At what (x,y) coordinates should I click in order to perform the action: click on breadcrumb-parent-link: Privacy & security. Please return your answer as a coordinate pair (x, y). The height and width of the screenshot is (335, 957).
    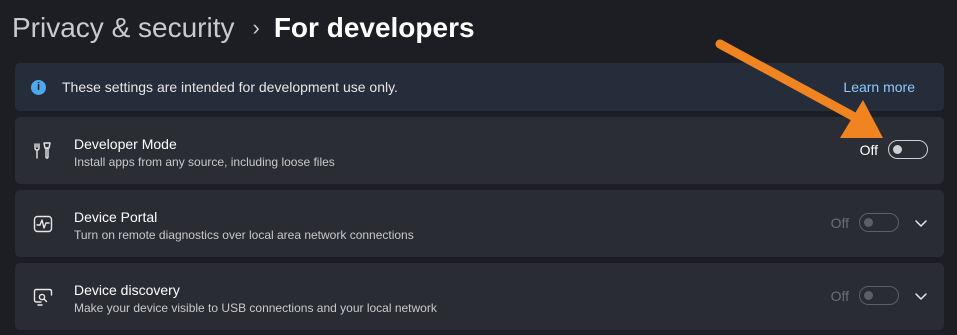
    Looking at the image, I should click on (123, 28).